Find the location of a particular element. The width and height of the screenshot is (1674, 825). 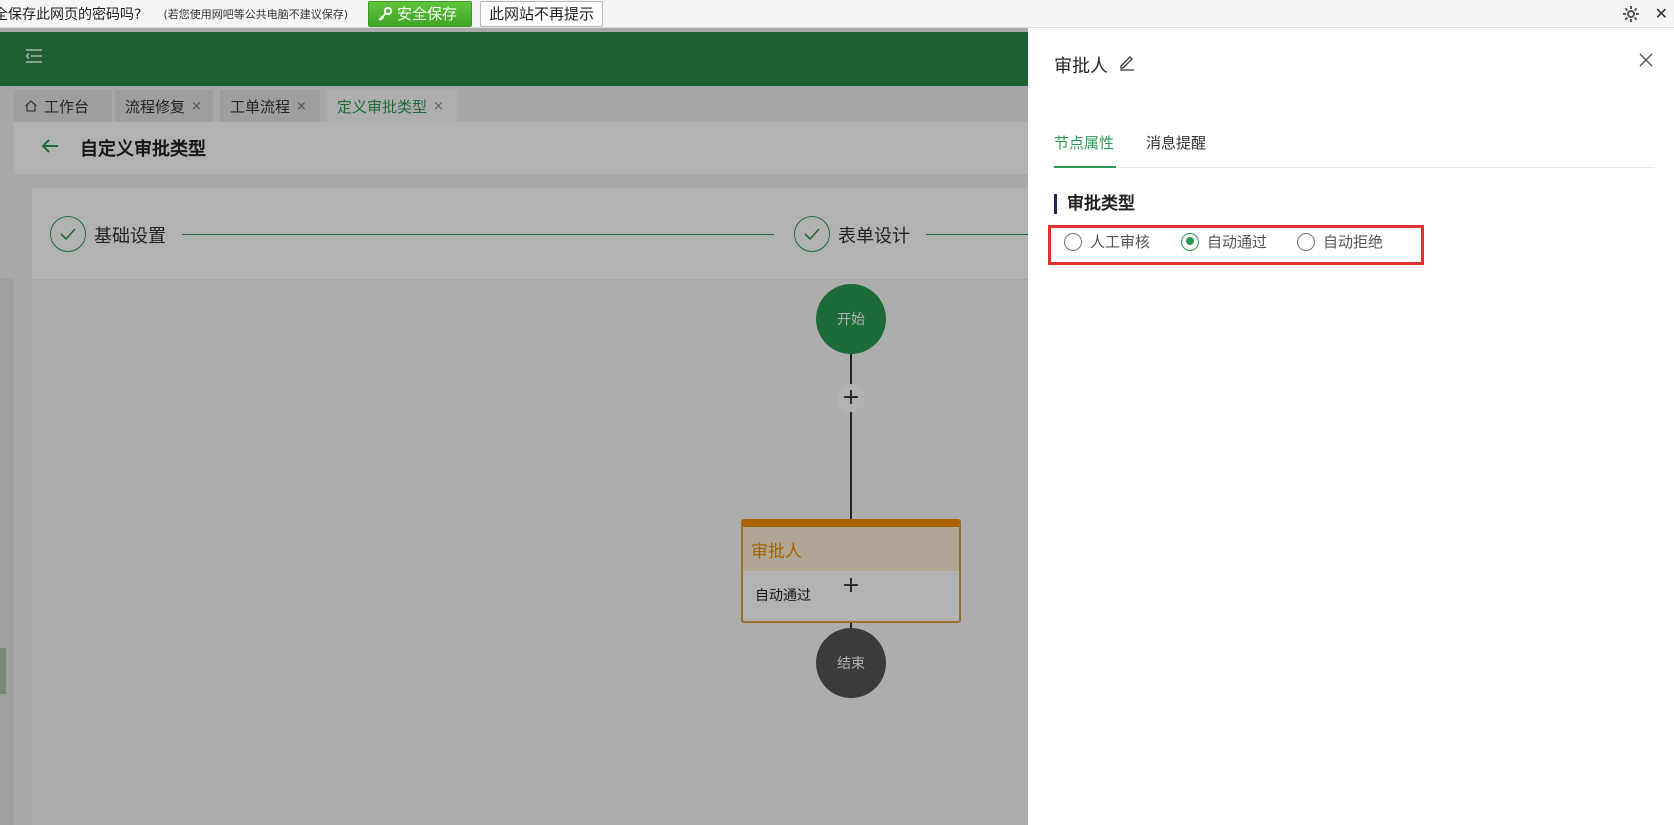

radio-auto-approve: 自动通过 is located at coordinates (1224, 241).